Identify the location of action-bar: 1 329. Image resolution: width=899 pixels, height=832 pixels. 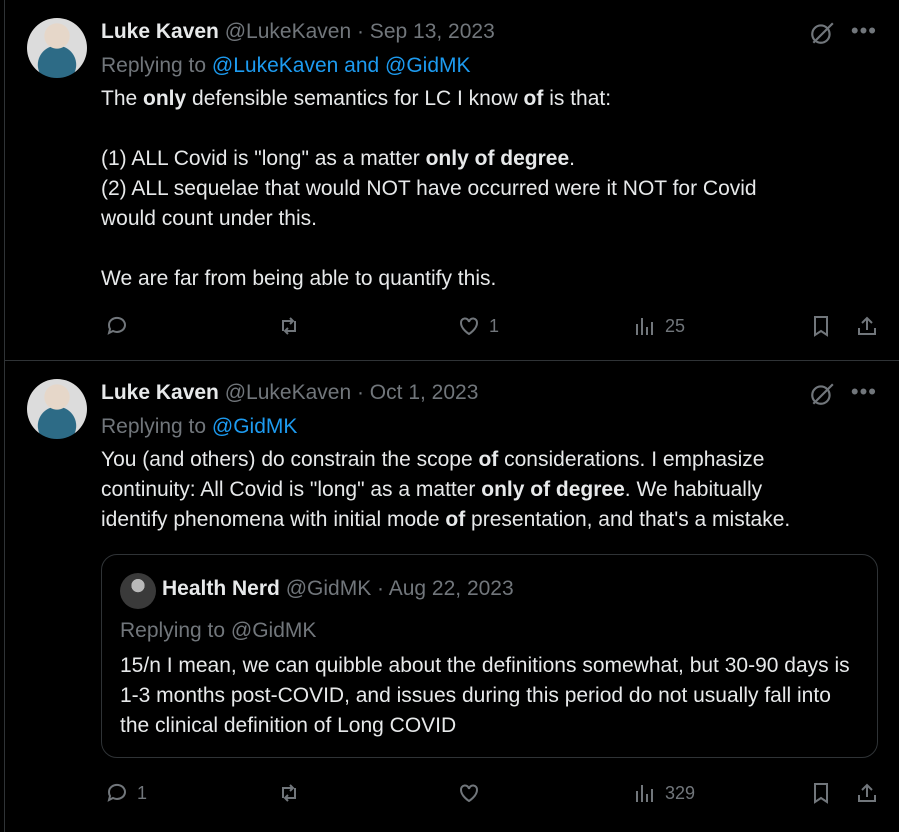
(489, 794).